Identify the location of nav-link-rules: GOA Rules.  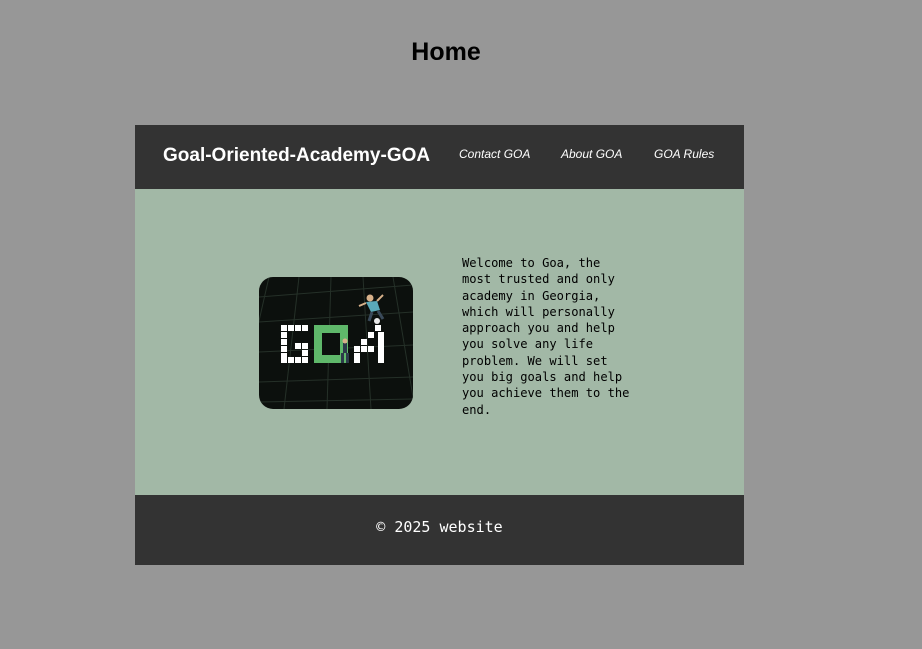
(684, 154).